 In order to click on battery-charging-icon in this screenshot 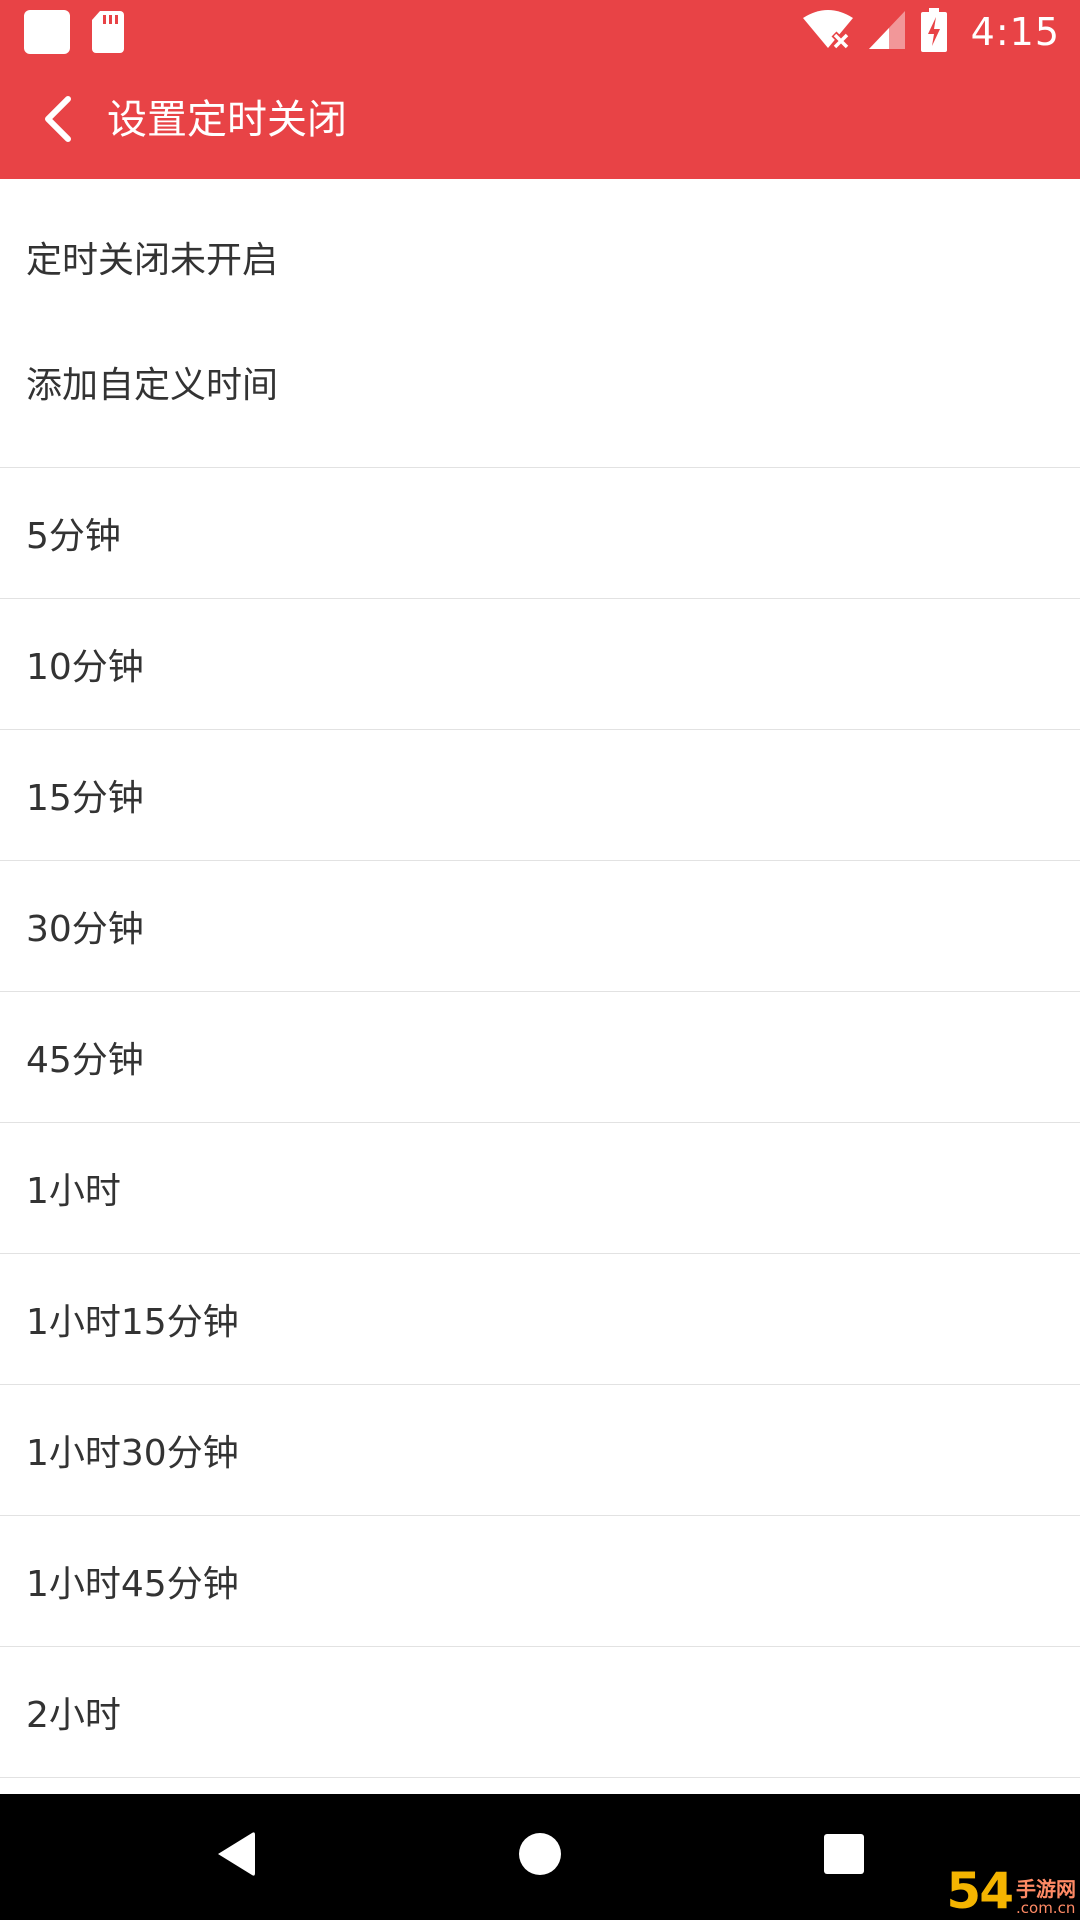, I will do `click(933, 32)`.